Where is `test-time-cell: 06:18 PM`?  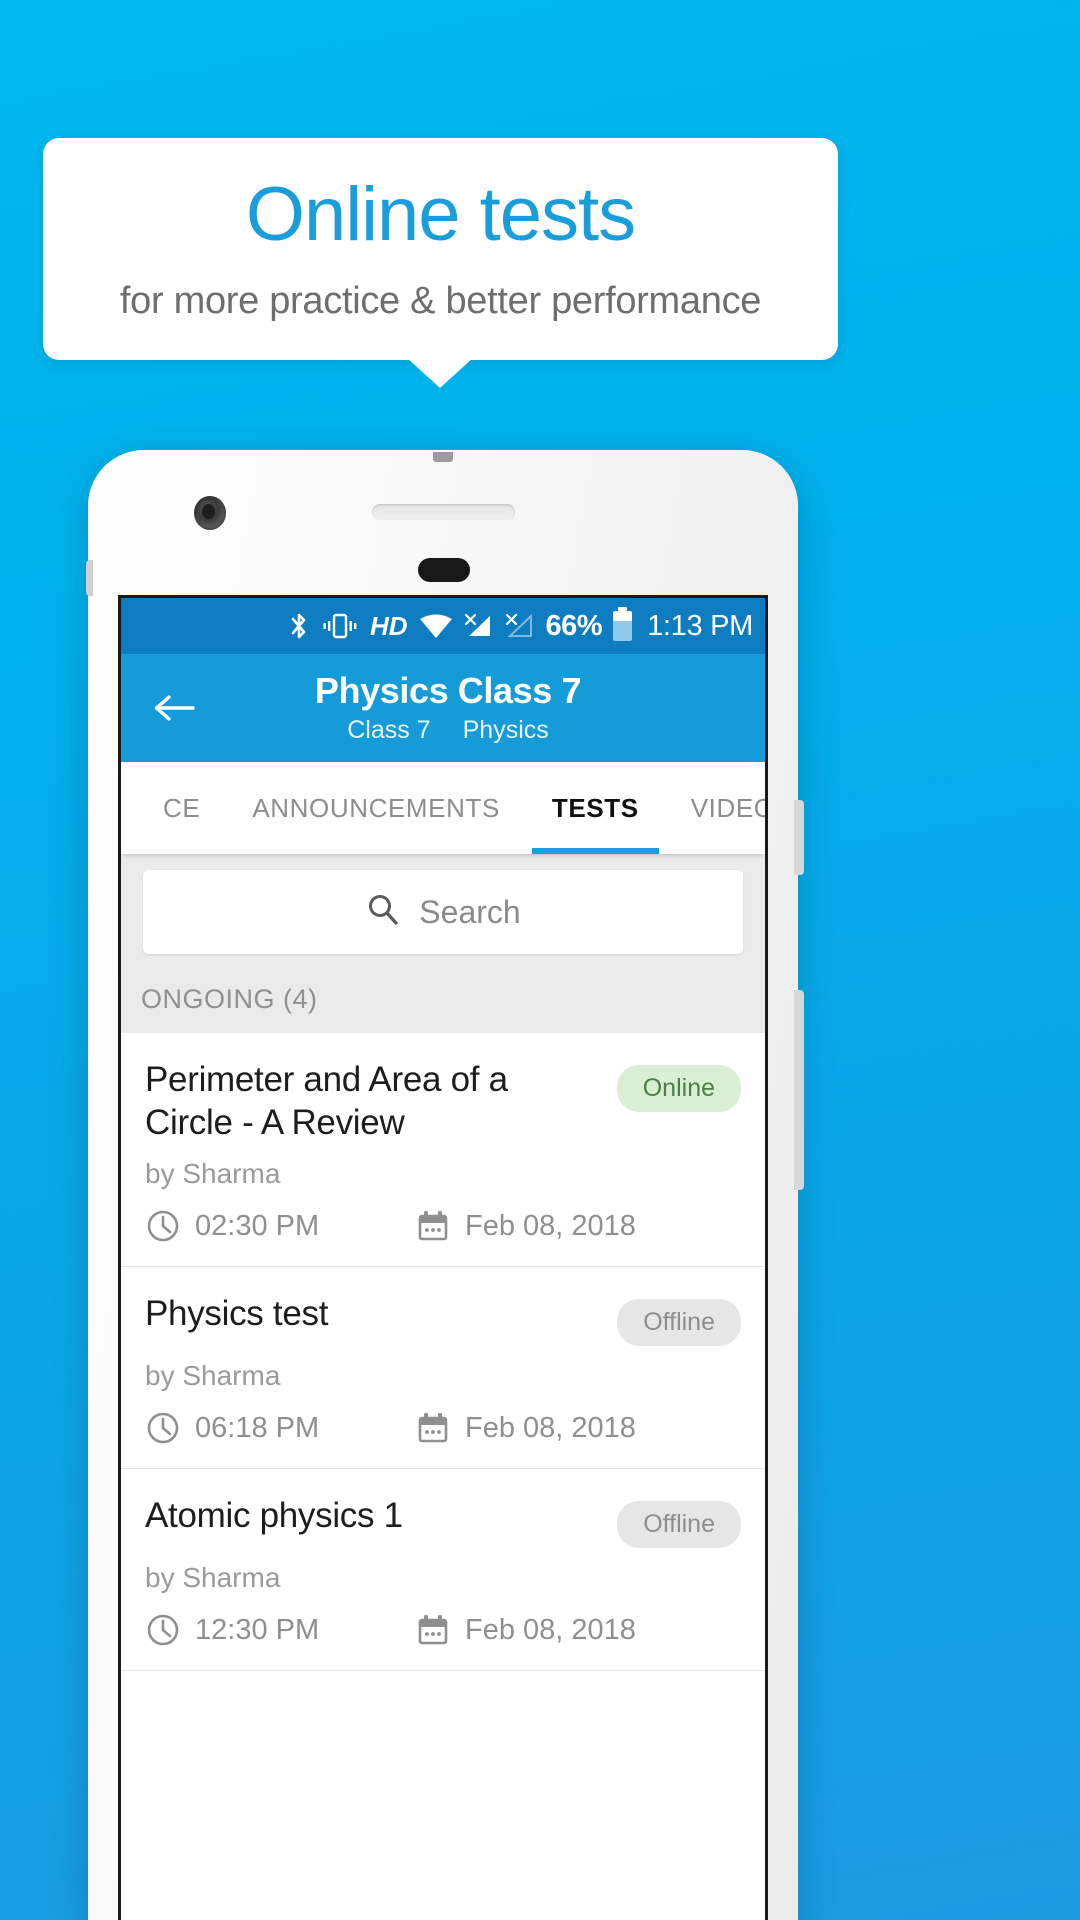
test-time-cell: 06:18 PM is located at coordinates (280, 1428).